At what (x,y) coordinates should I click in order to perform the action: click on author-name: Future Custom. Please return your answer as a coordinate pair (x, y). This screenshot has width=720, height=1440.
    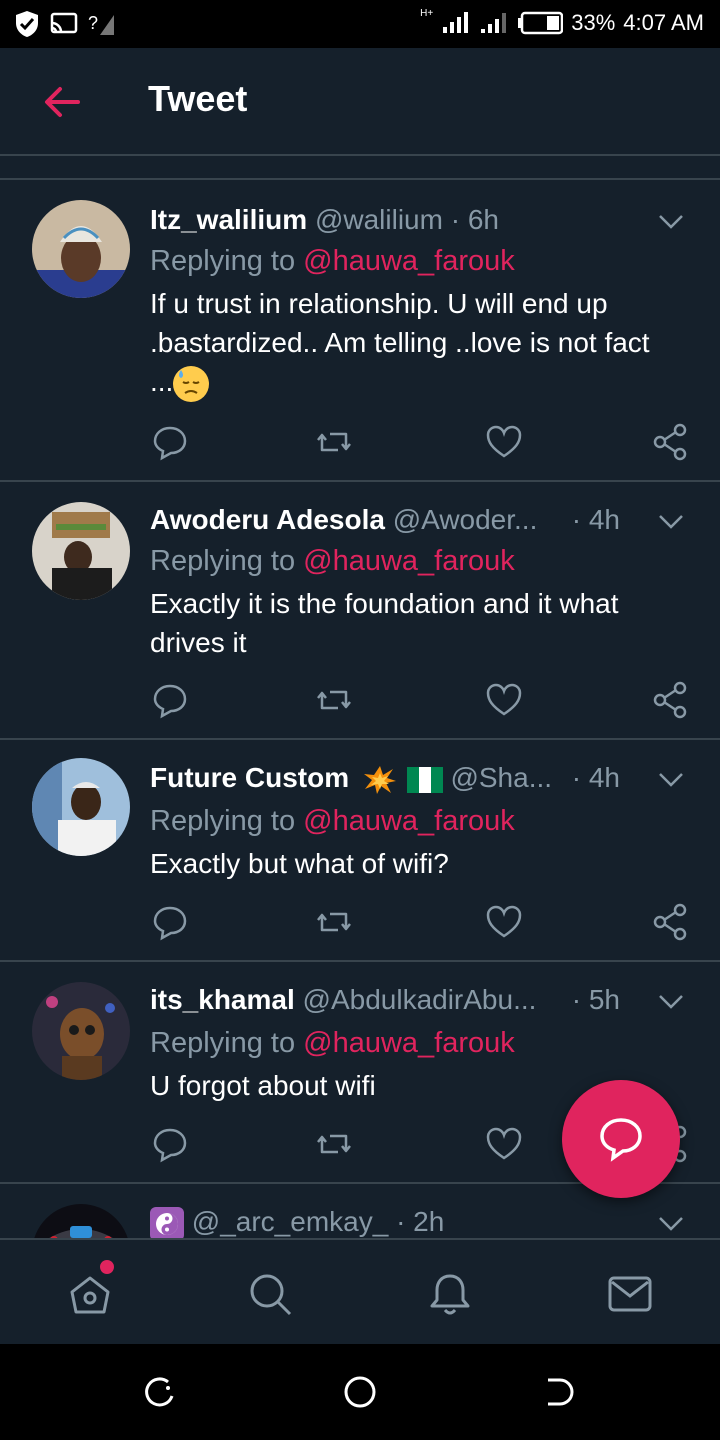
    Looking at the image, I should click on (249, 777).